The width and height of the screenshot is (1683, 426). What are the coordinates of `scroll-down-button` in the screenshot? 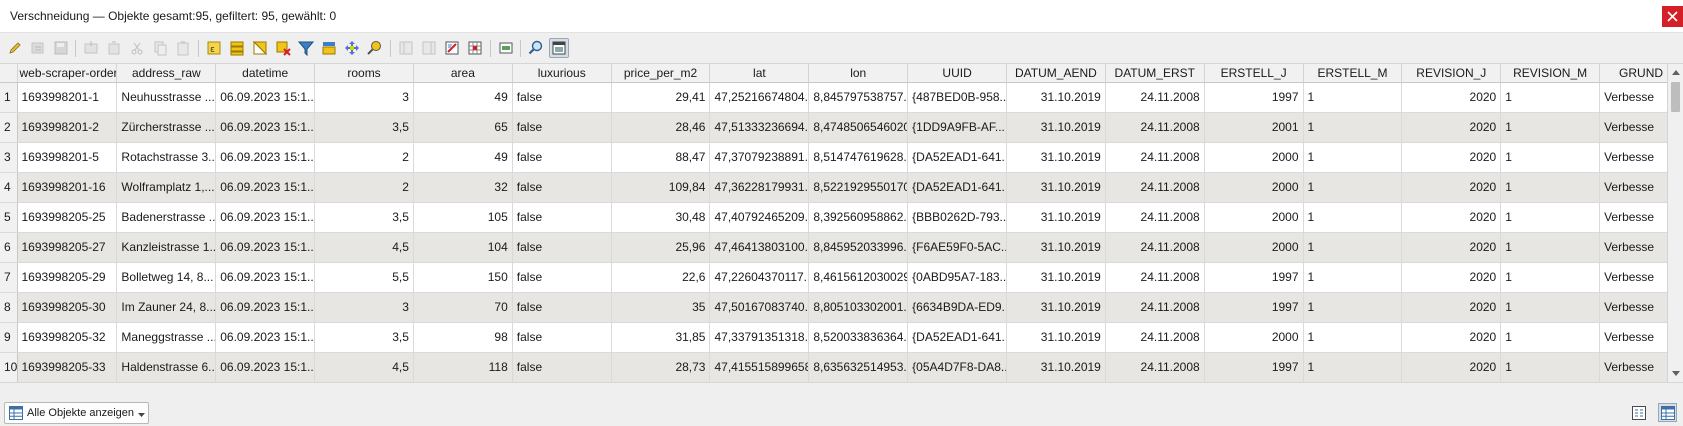 It's located at (1675, 374).